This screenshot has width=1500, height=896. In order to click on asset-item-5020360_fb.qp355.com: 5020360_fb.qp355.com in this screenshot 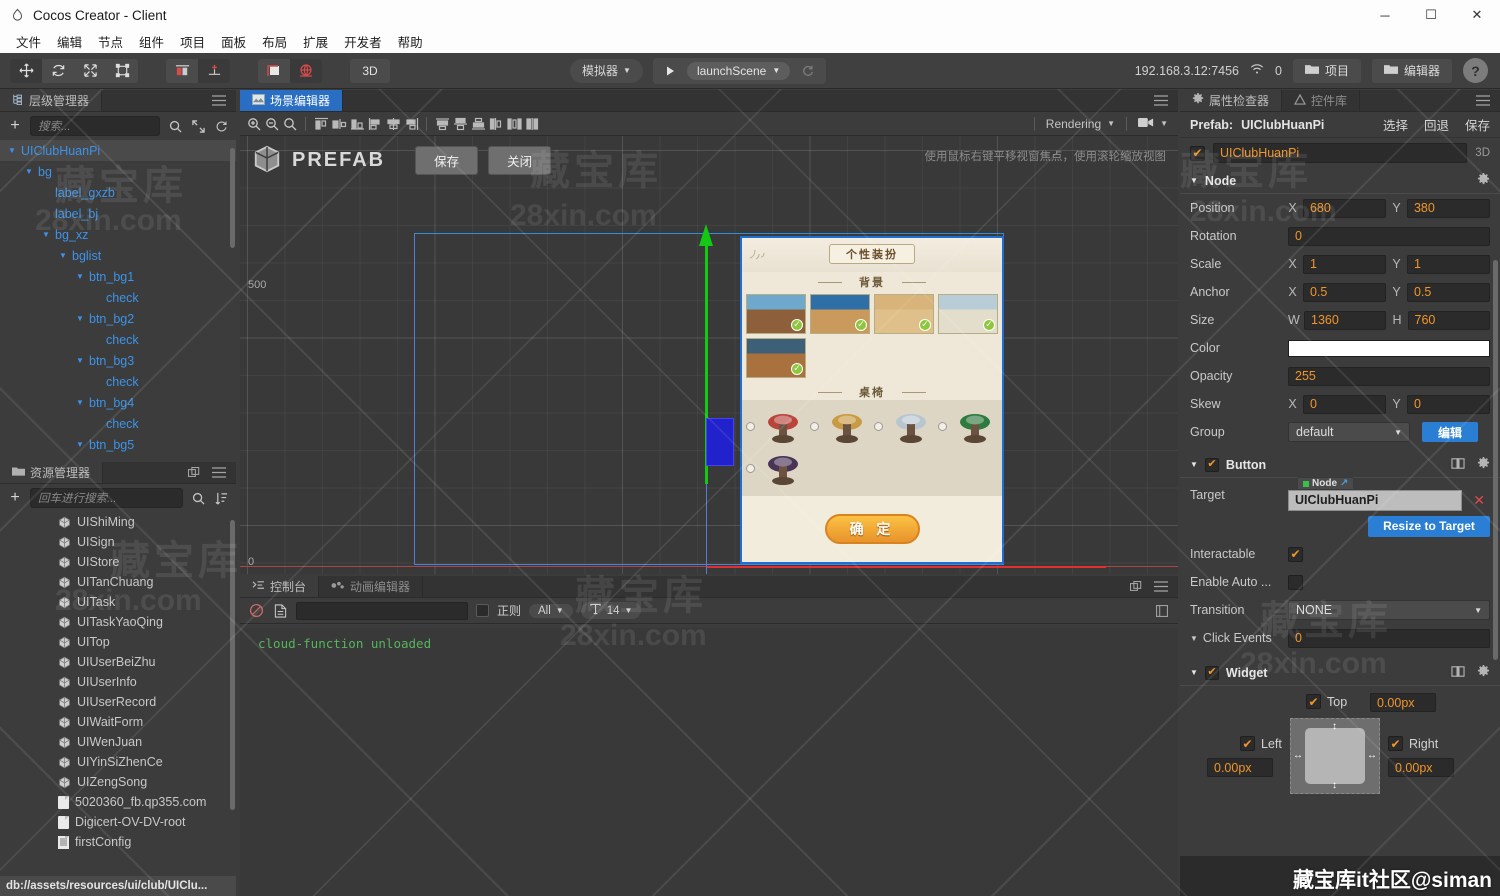, I will do `click(118, 802)`.